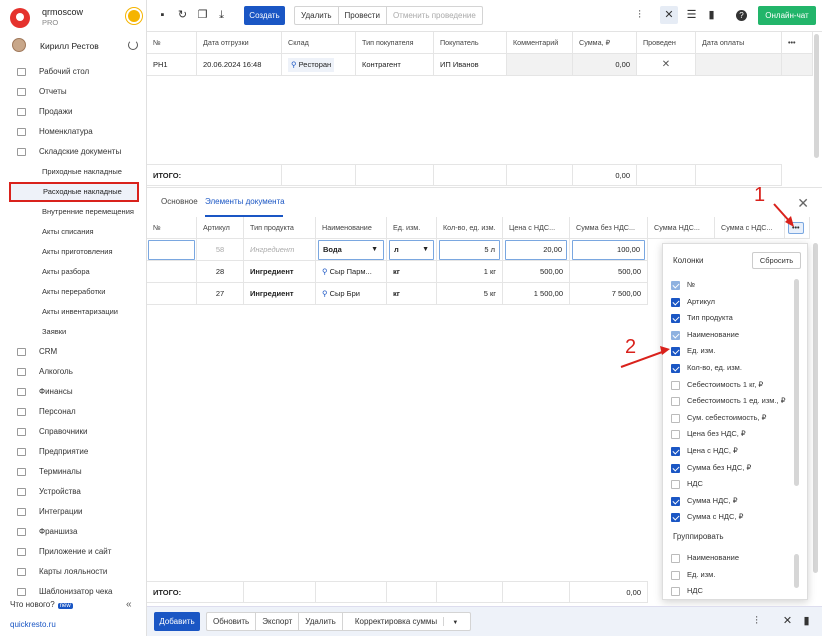  Describe the element at coordinates (760, 195) in the screenshot. I see `annotation-number-one: 1` at that location.